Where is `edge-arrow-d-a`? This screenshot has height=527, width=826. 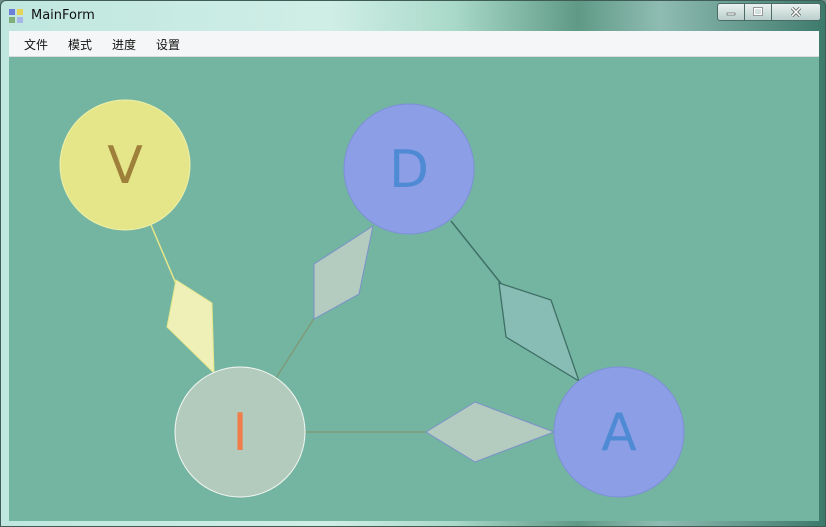 edge-arrow-d-a is located at coordinates (539, 332).